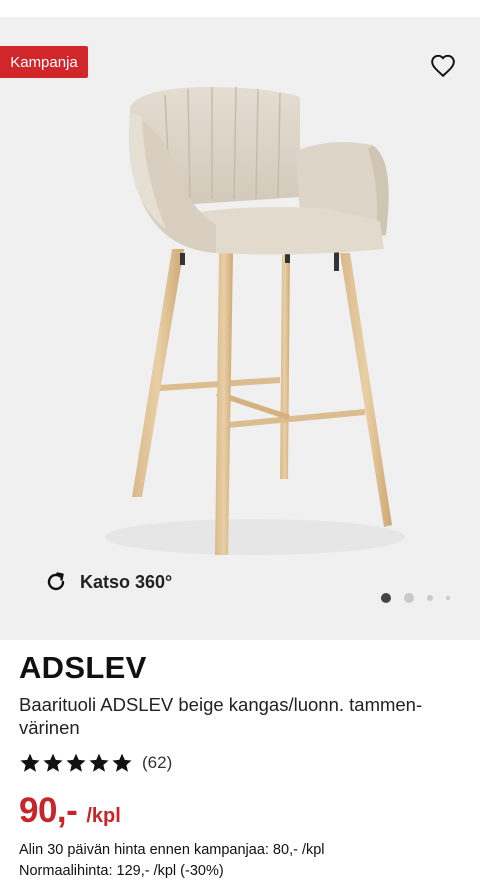 Image resolution: width=480 pixels, height=893 pixels. I want to click on price: 90,- /kpl, so click(70, 811).